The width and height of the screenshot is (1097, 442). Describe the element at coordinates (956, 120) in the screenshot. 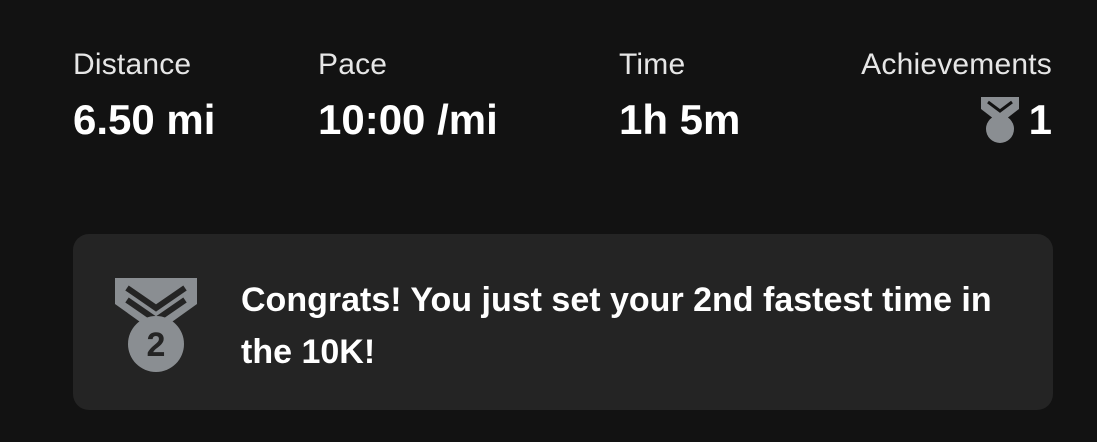

I see `achievements-value-row: 1` at that location.